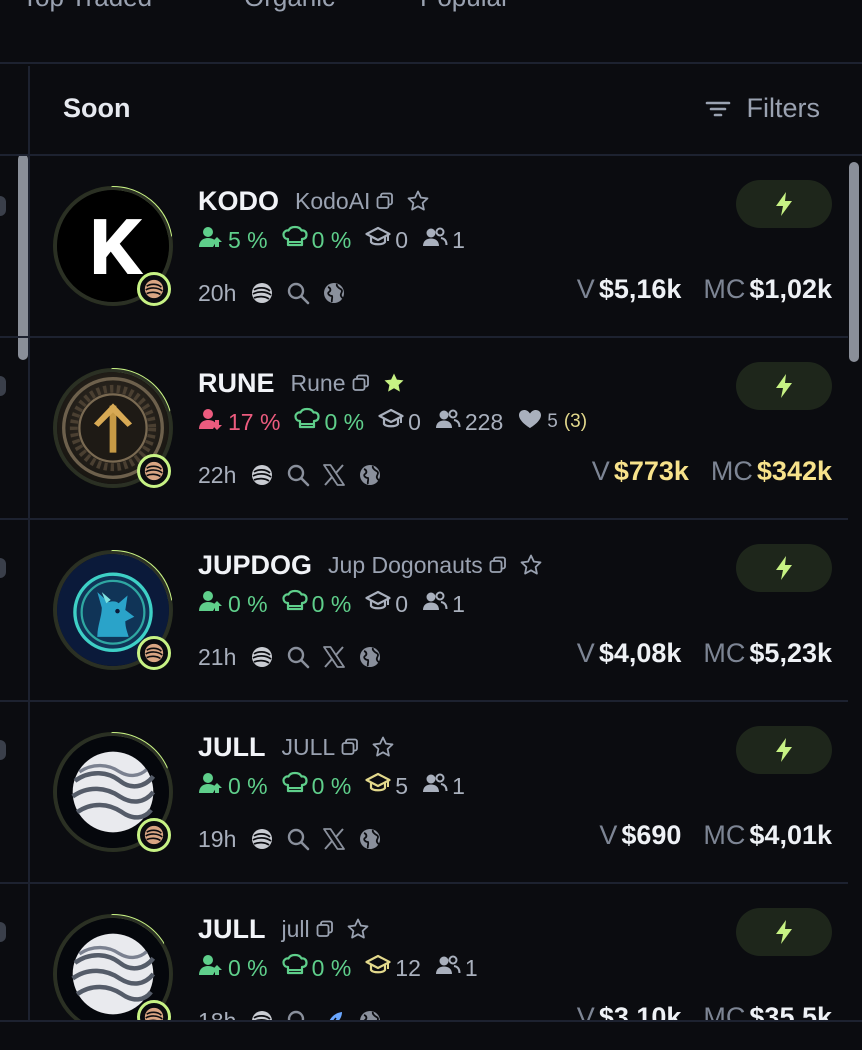  Describe the element at coordinates (399, 422) in the screenshot. I see `snipers-stat: 0` at that location.